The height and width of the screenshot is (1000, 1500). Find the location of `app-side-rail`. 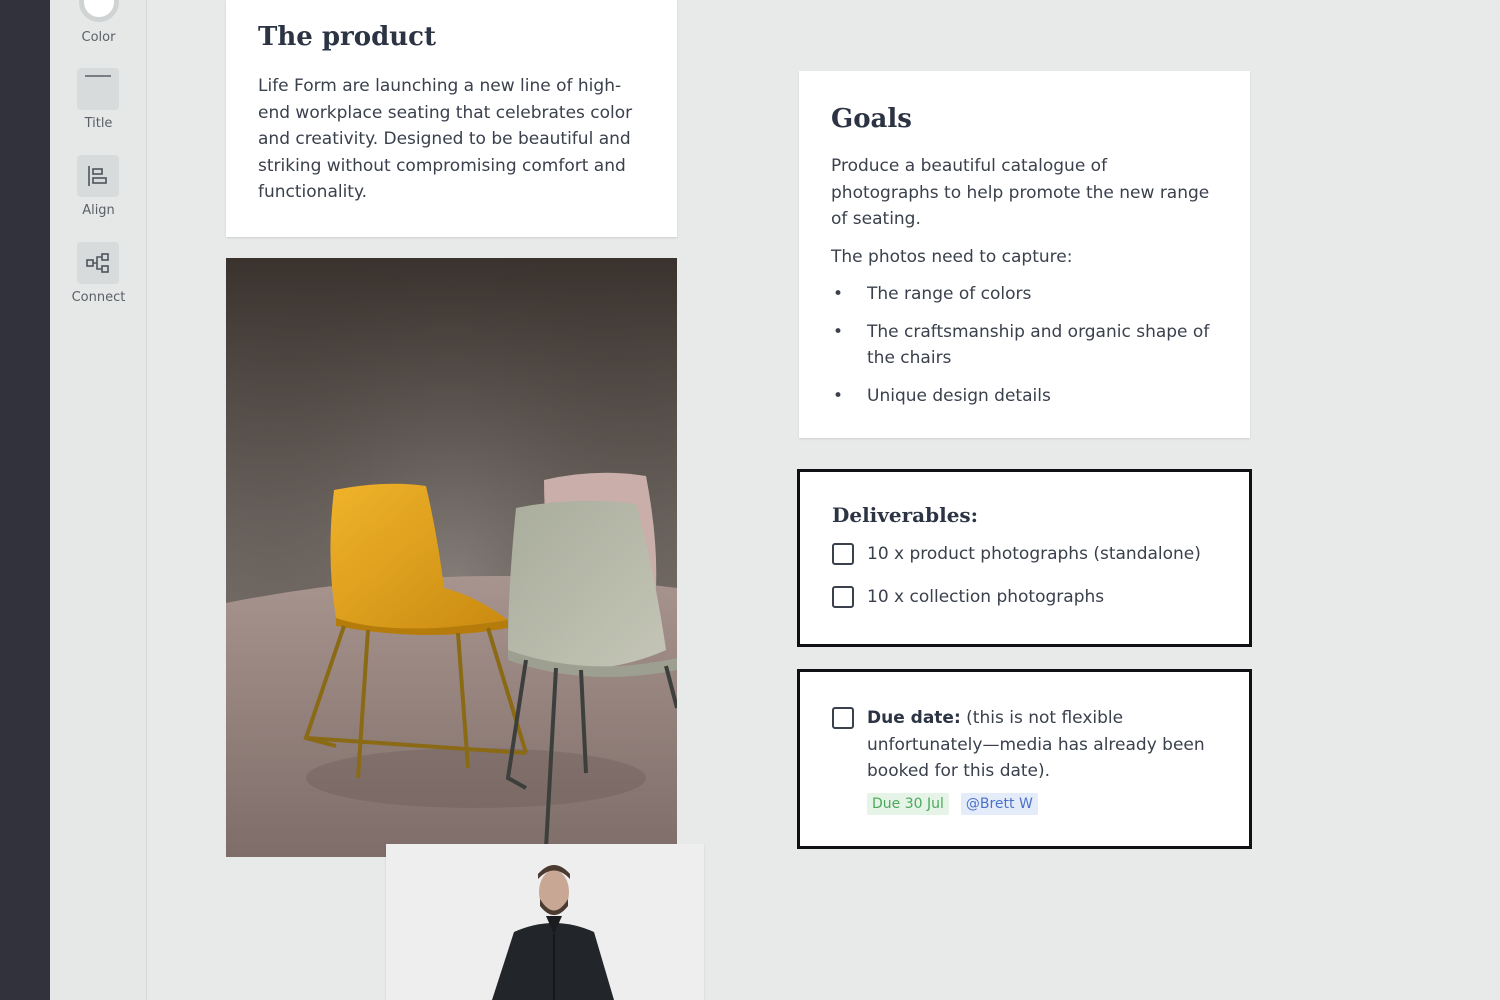

app-side-rail is located at coordinates (25, 500).